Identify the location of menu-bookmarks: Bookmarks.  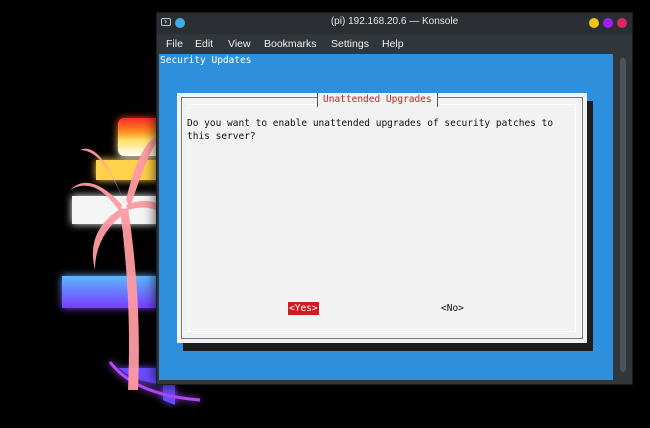
(290, 44).